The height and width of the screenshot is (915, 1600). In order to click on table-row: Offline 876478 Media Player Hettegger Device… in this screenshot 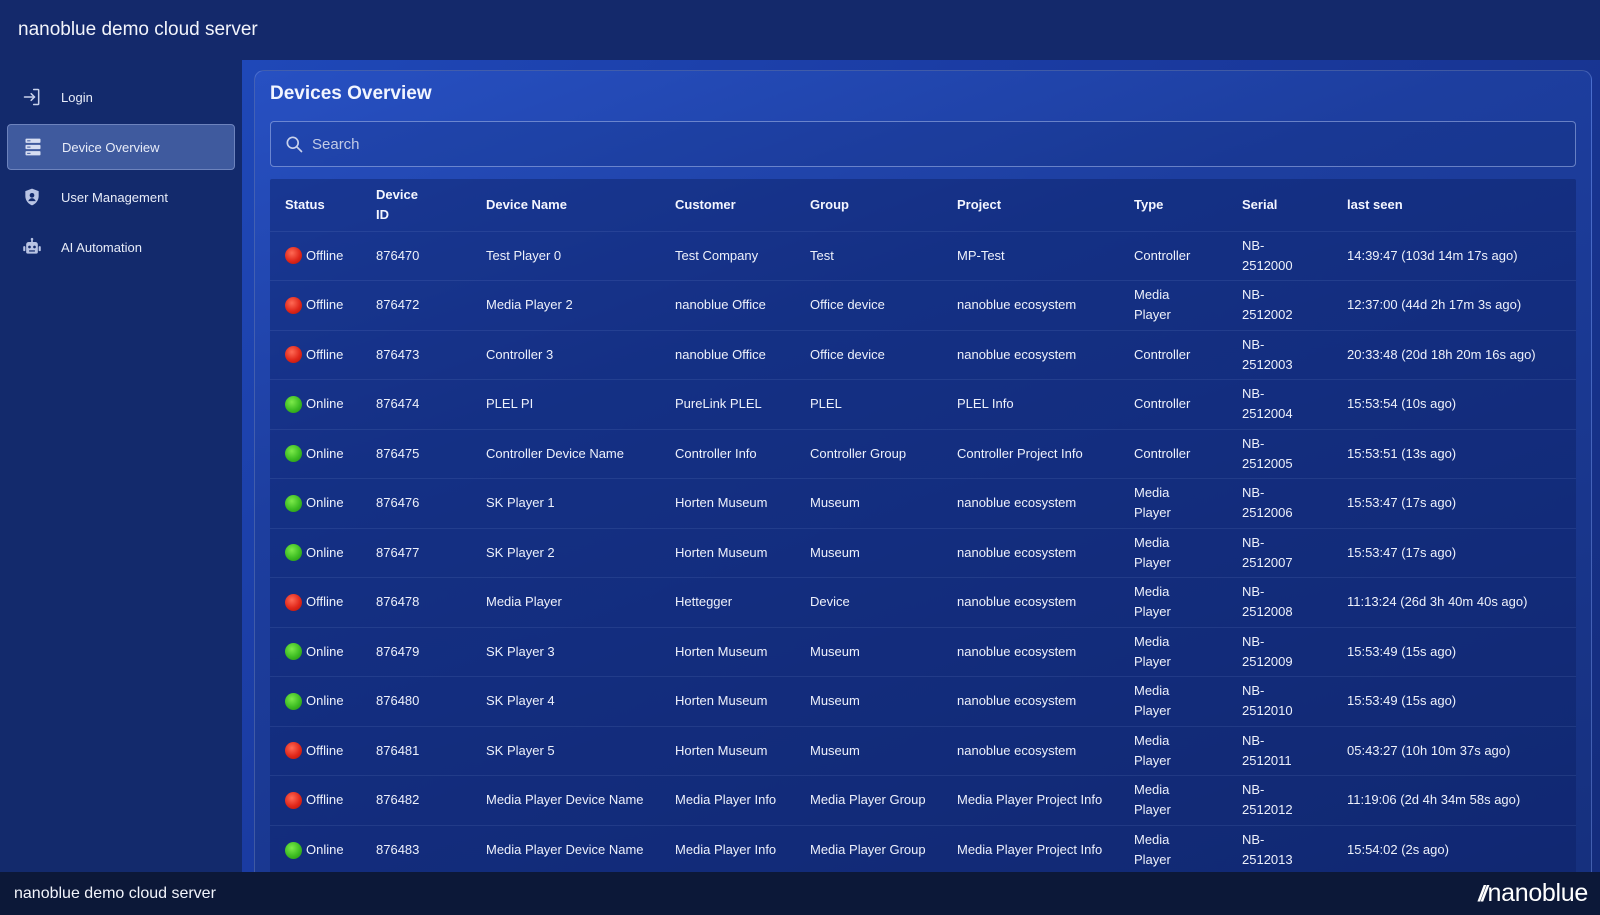, I will do `click(923, 602)`.